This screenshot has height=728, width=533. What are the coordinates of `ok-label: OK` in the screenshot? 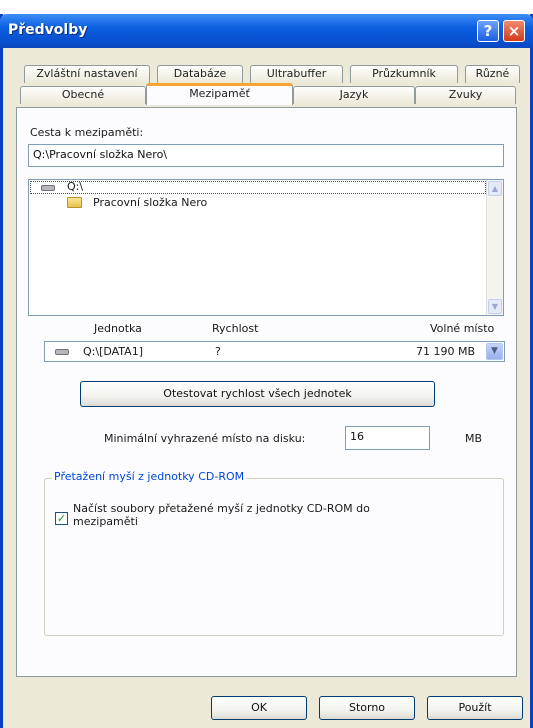 It's located at (259, 707).